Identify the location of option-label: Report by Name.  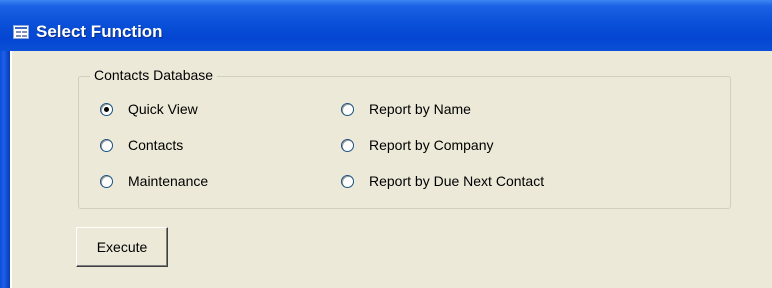
(420, 109).